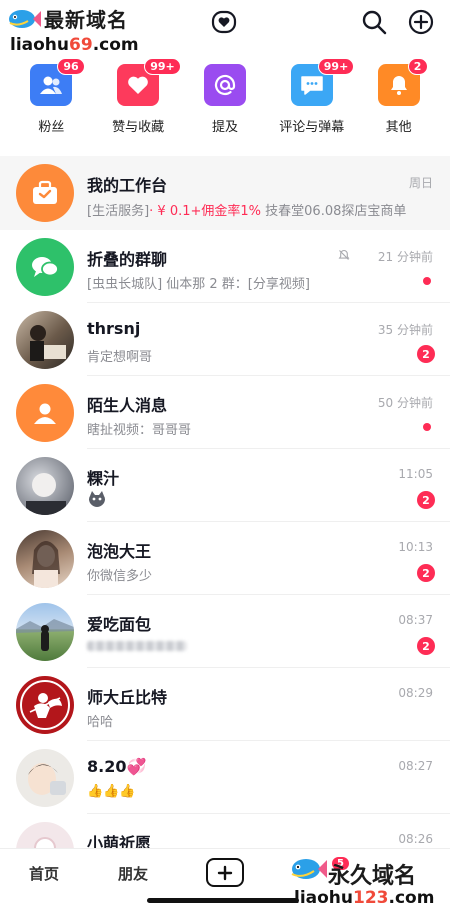  Describe the element at coordinates (225, 631) in the screenshot. I see `list-item-conversation: 爱吃面包 08:37 2` at that location.